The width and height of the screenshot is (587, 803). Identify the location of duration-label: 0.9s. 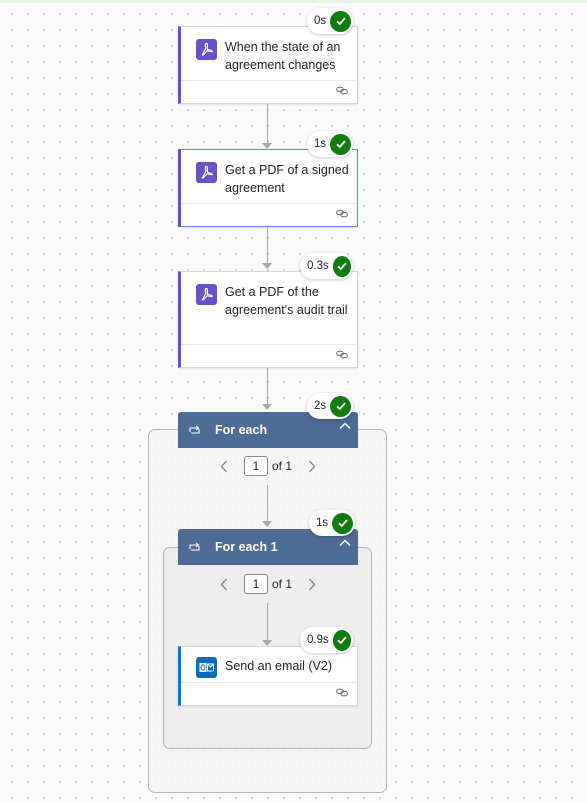
(318, 640).